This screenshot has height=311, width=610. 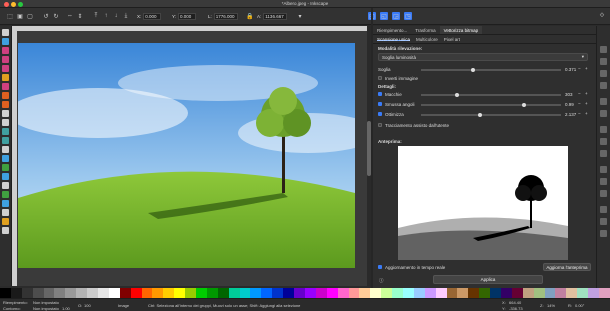 I want to click on measure-tool-icon, so click(x=5, y=203).